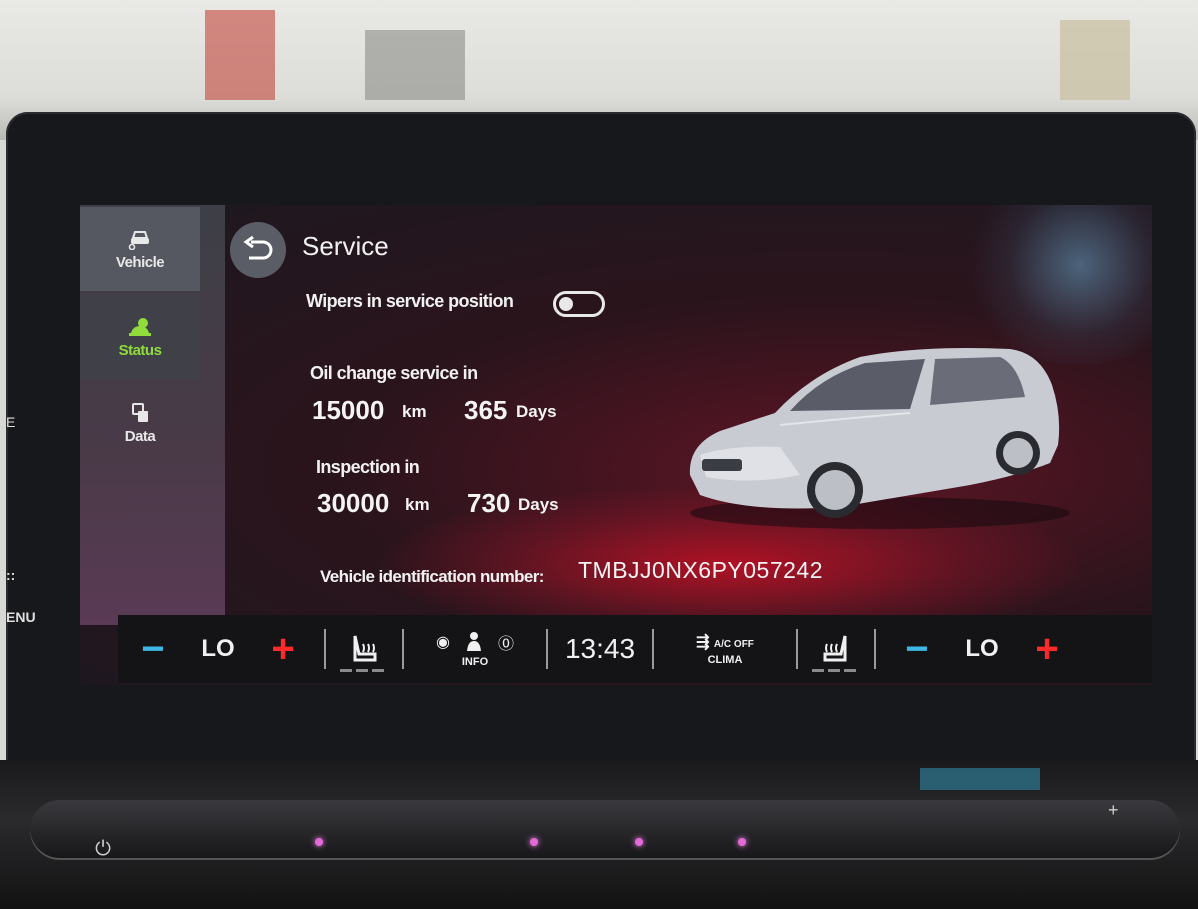  What do you see at coordinates (368, 467) in the screenshot?
I see `inspection-label: Inspection in` at bounding box center [368, 467].